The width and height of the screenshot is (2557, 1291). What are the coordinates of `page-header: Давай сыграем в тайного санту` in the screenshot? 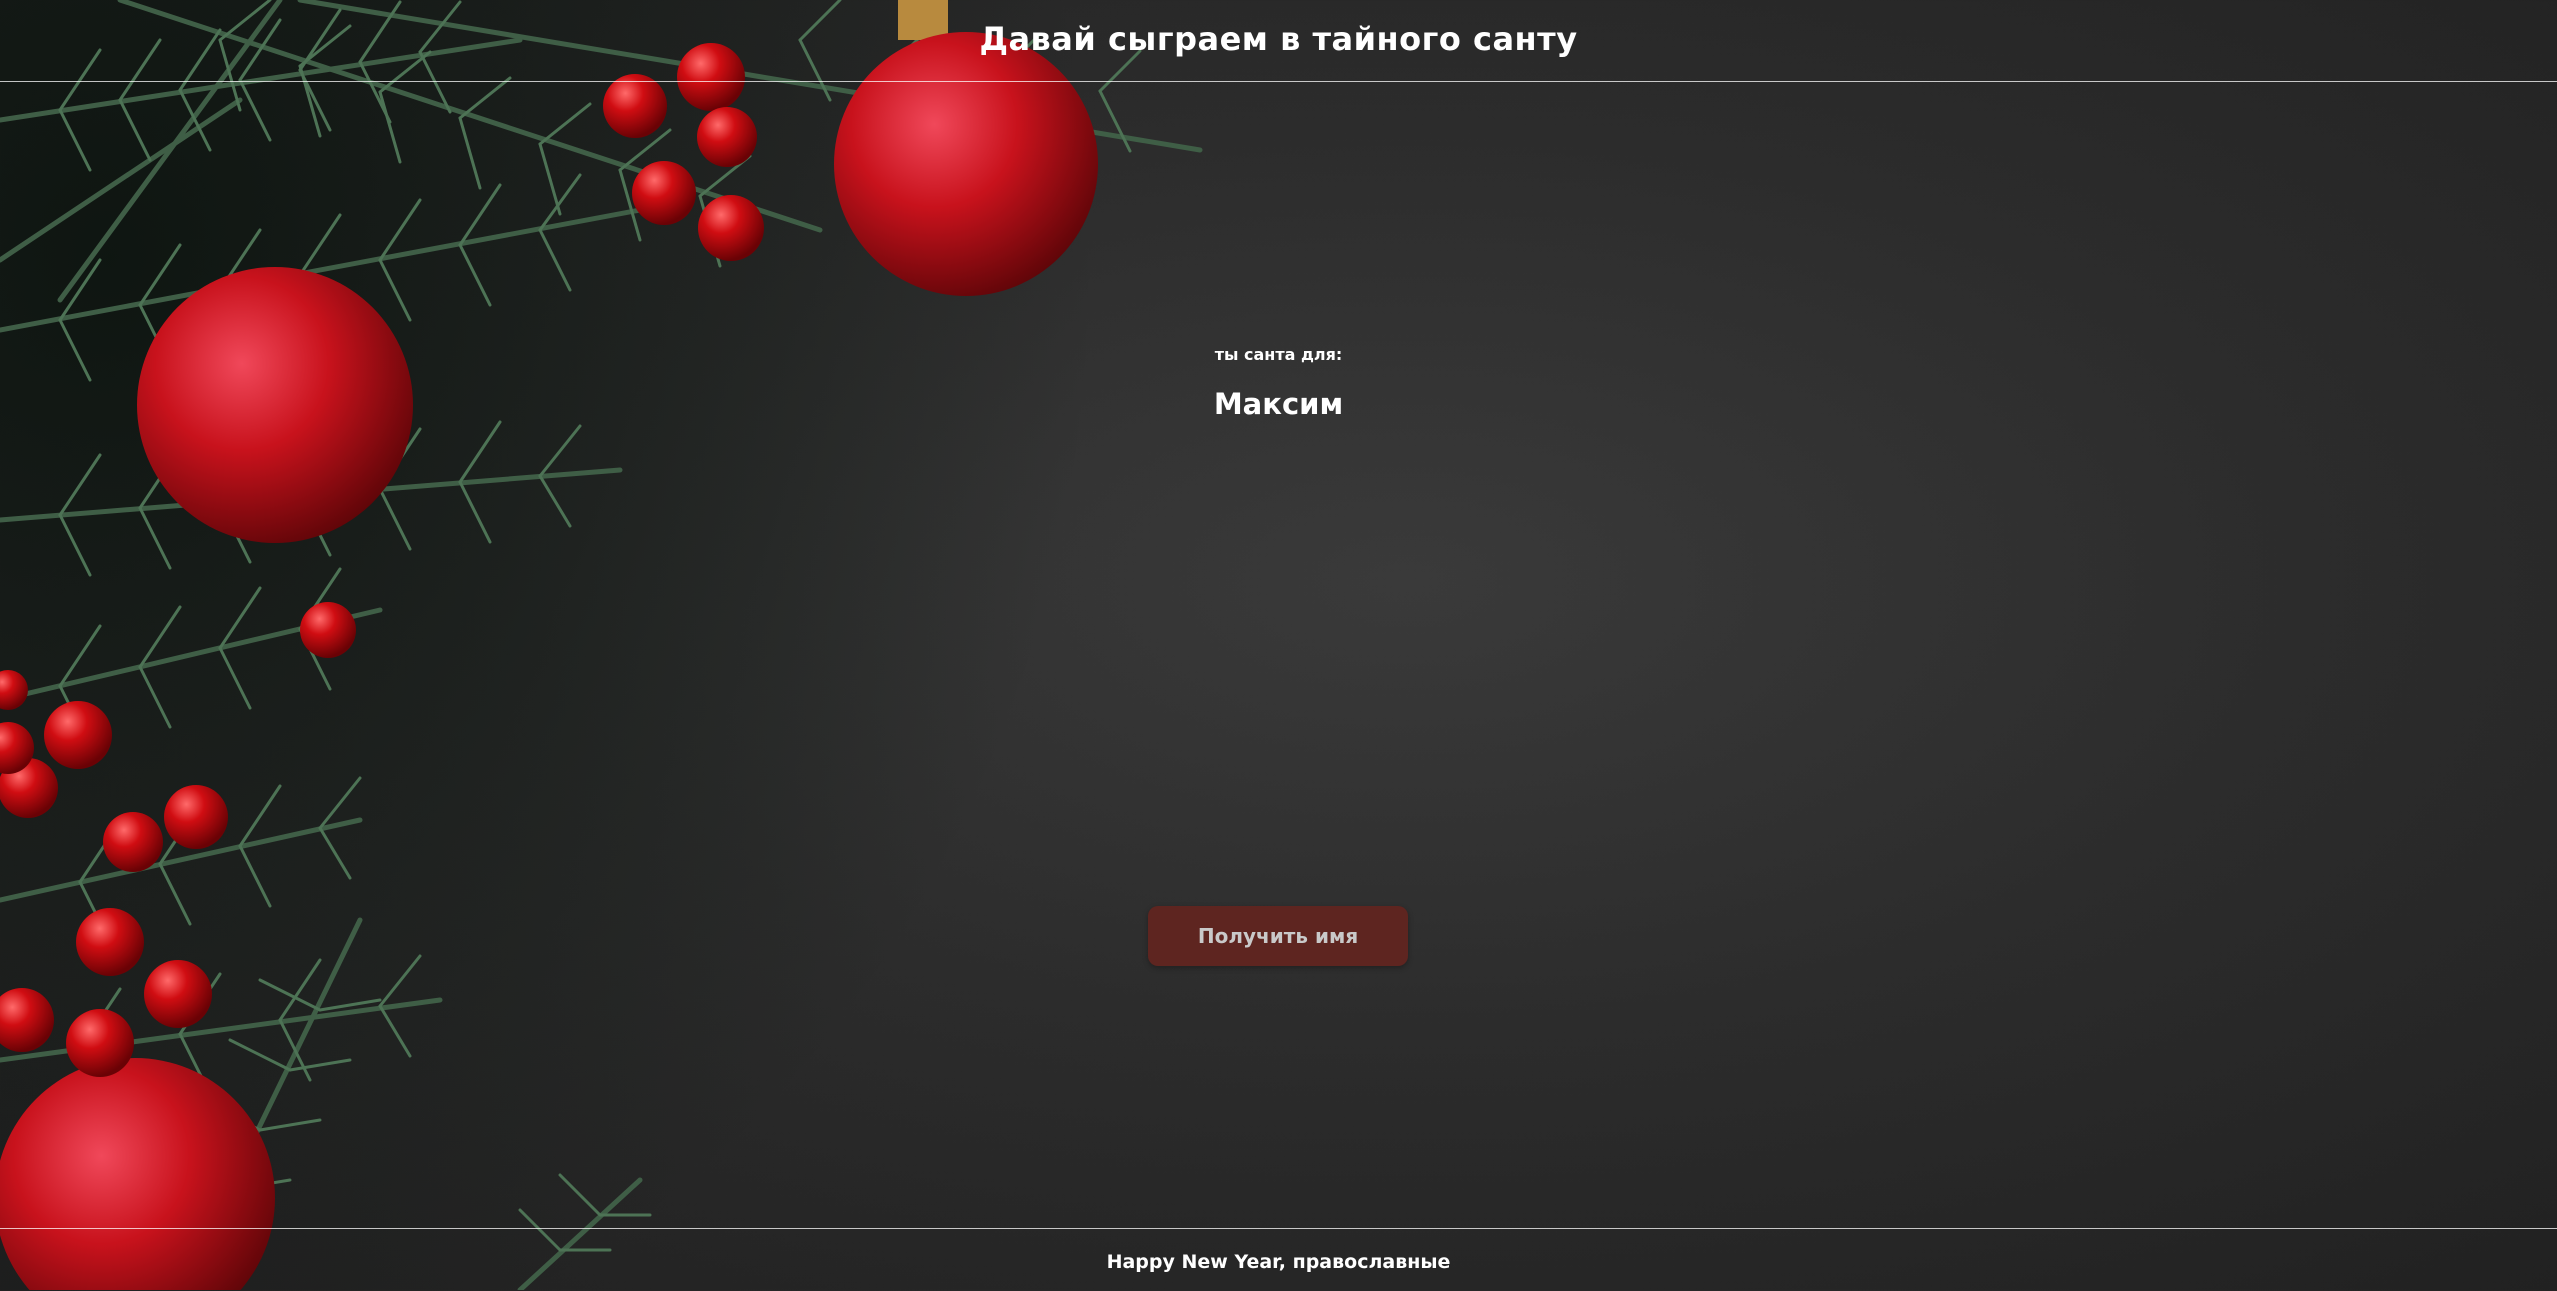 It's located at (1278, 41).